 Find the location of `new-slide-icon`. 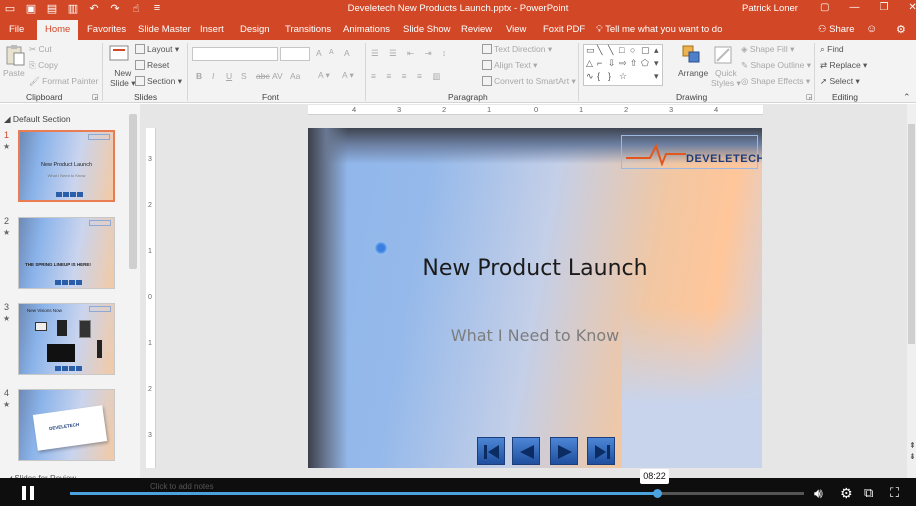

new-slide-icon is located at coordinates (119, 54).